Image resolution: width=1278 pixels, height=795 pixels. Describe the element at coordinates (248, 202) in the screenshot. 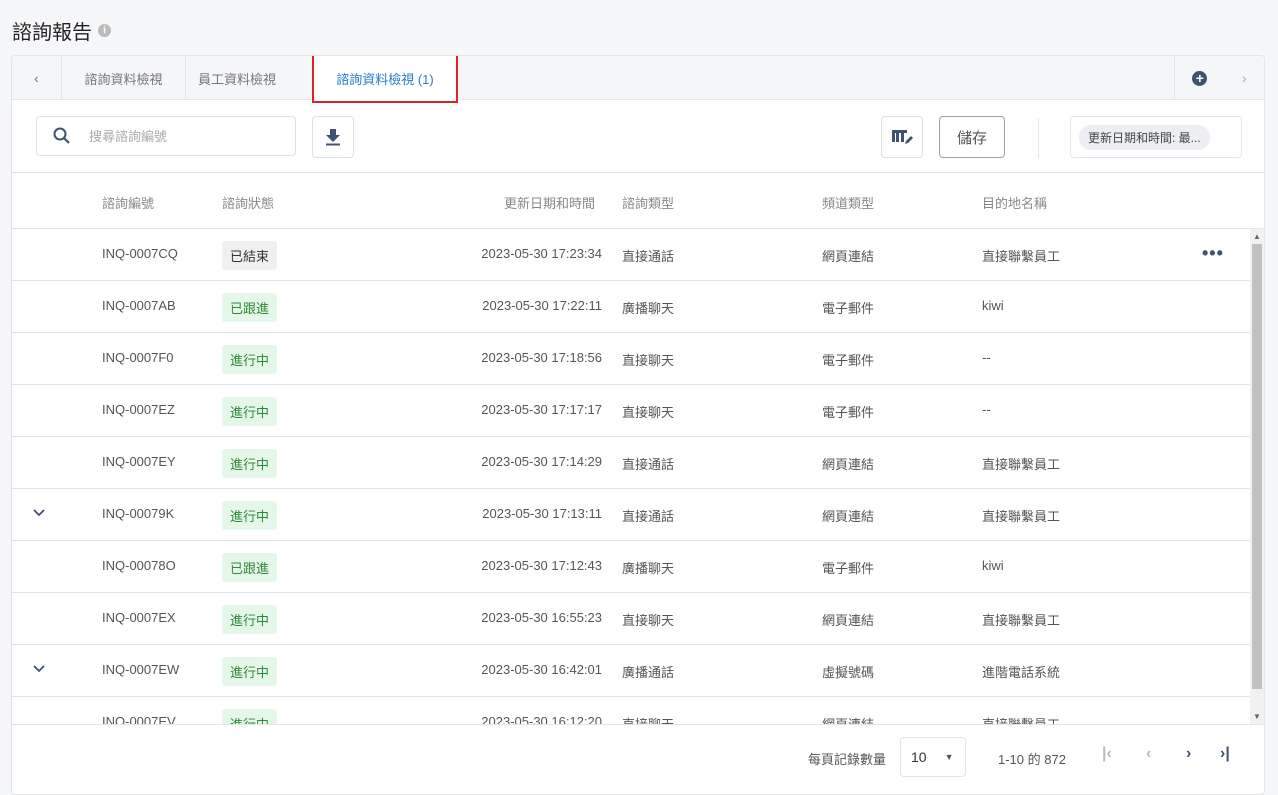

I see `col-status: 諮詢狀態` at that location.